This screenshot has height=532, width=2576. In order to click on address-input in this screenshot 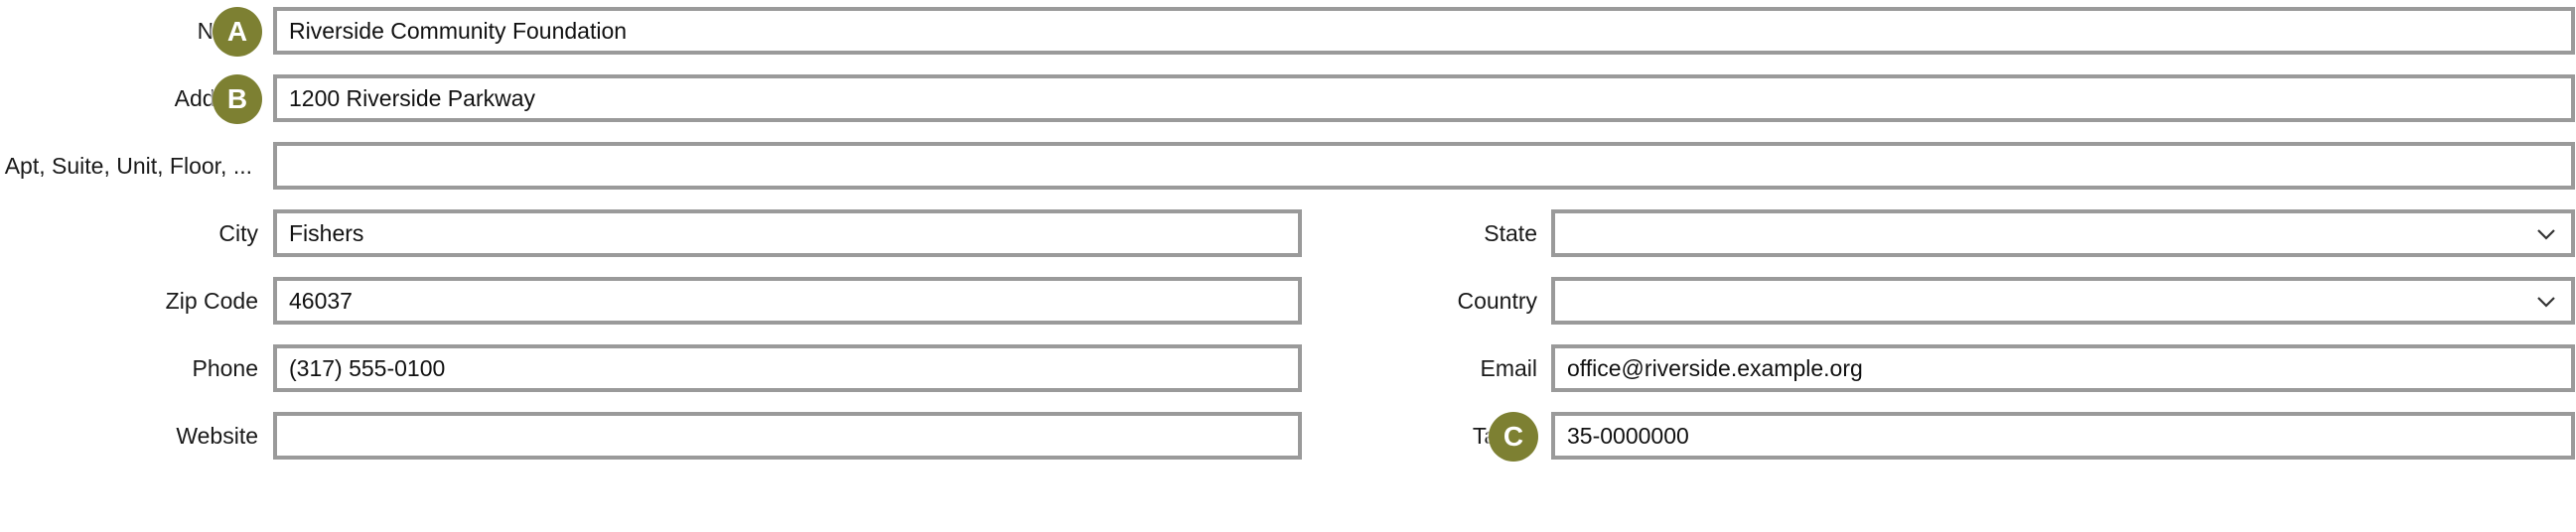, I will do `click(1424, 98)`.